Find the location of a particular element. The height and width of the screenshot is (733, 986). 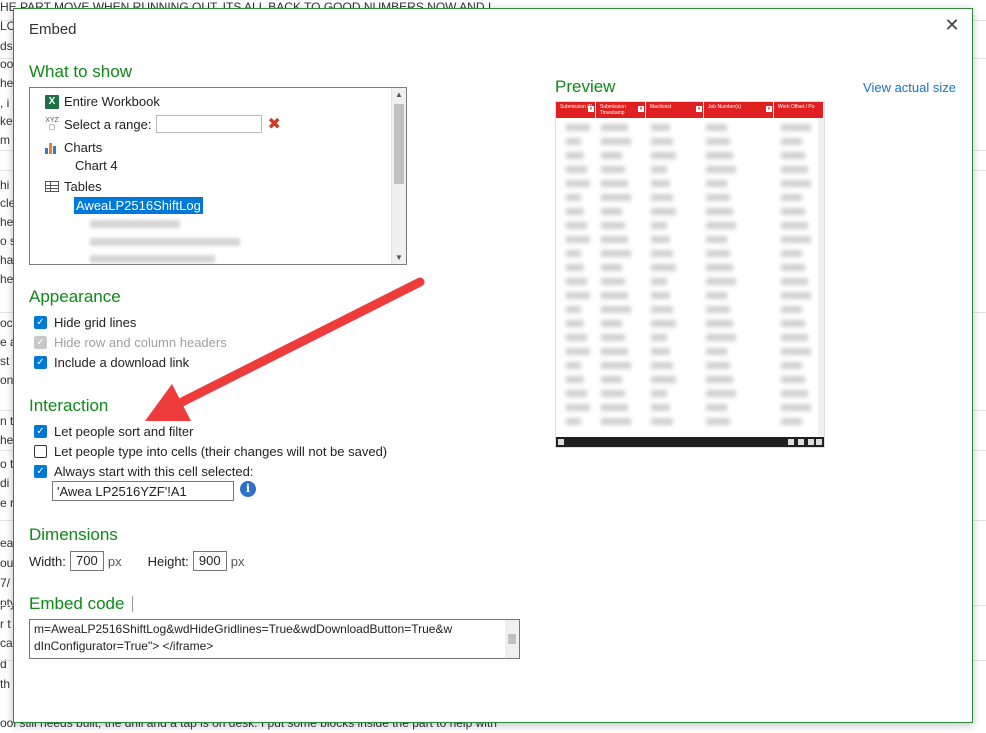

background-text-line: m is located at coordinates (5, 140).